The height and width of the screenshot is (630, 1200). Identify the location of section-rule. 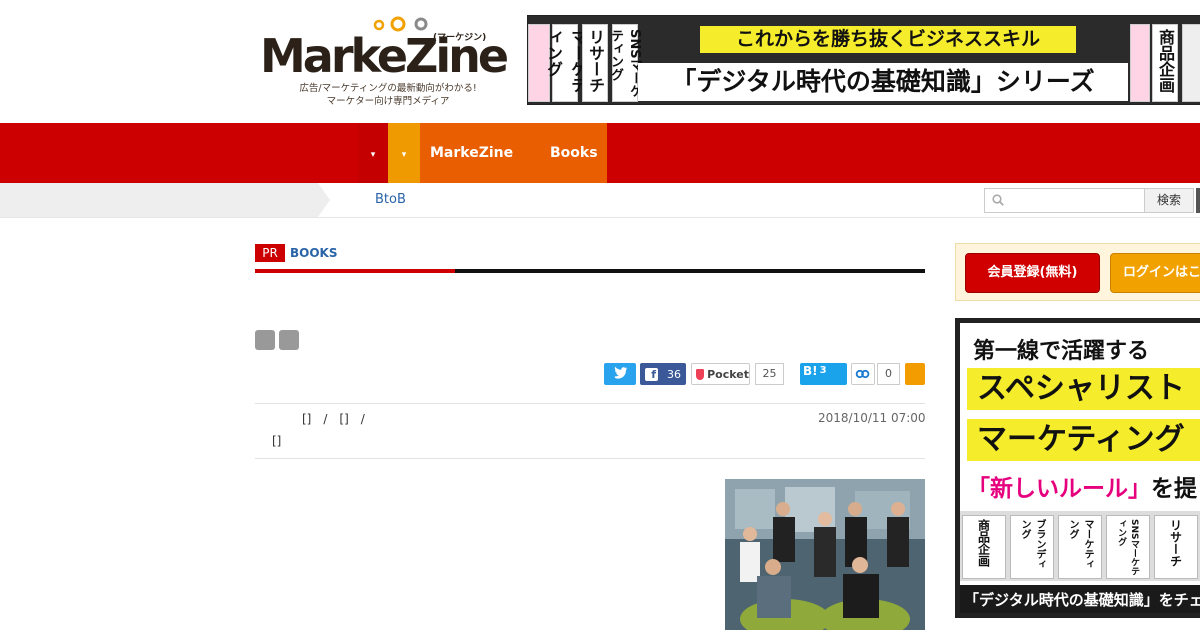
(690, 271).